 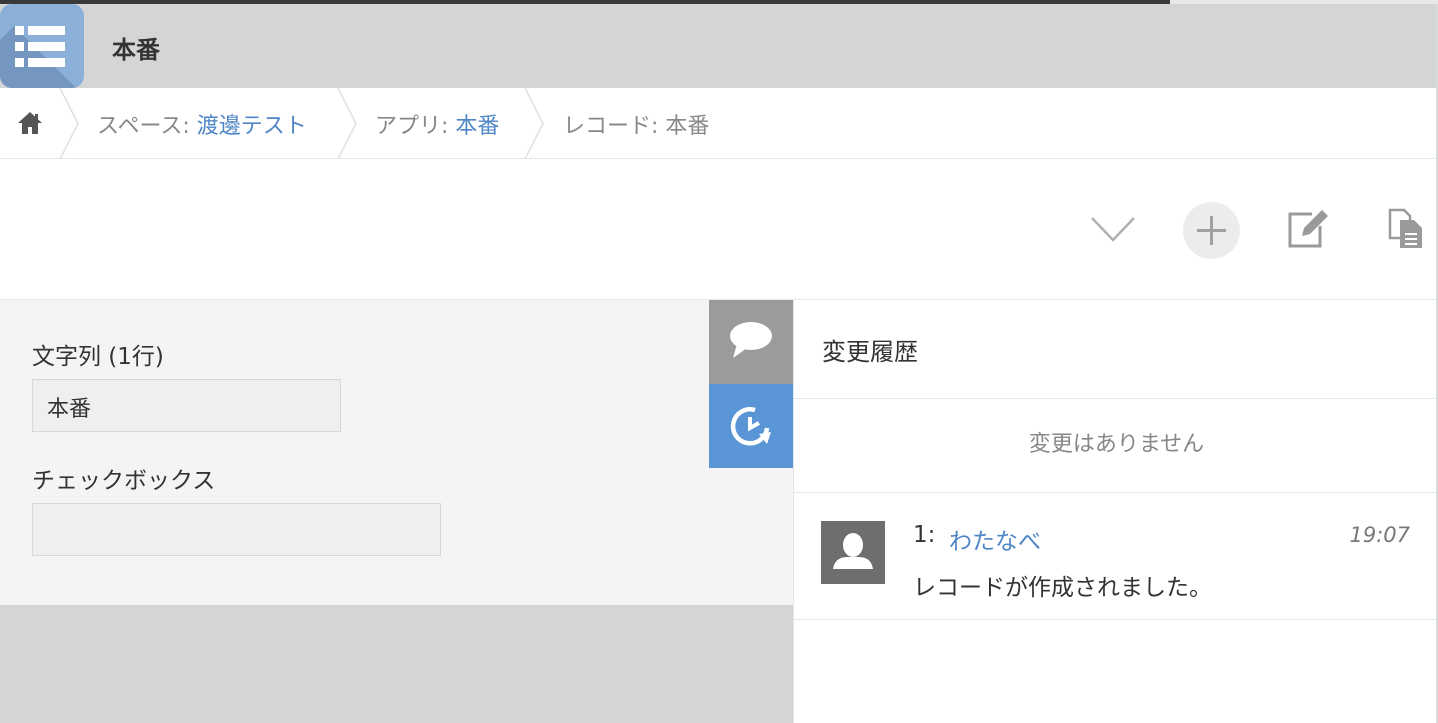 What do you see at coordinates (42, 46) in the screenshot?
I see `app-list-icon` at bounding box center [42, 46].